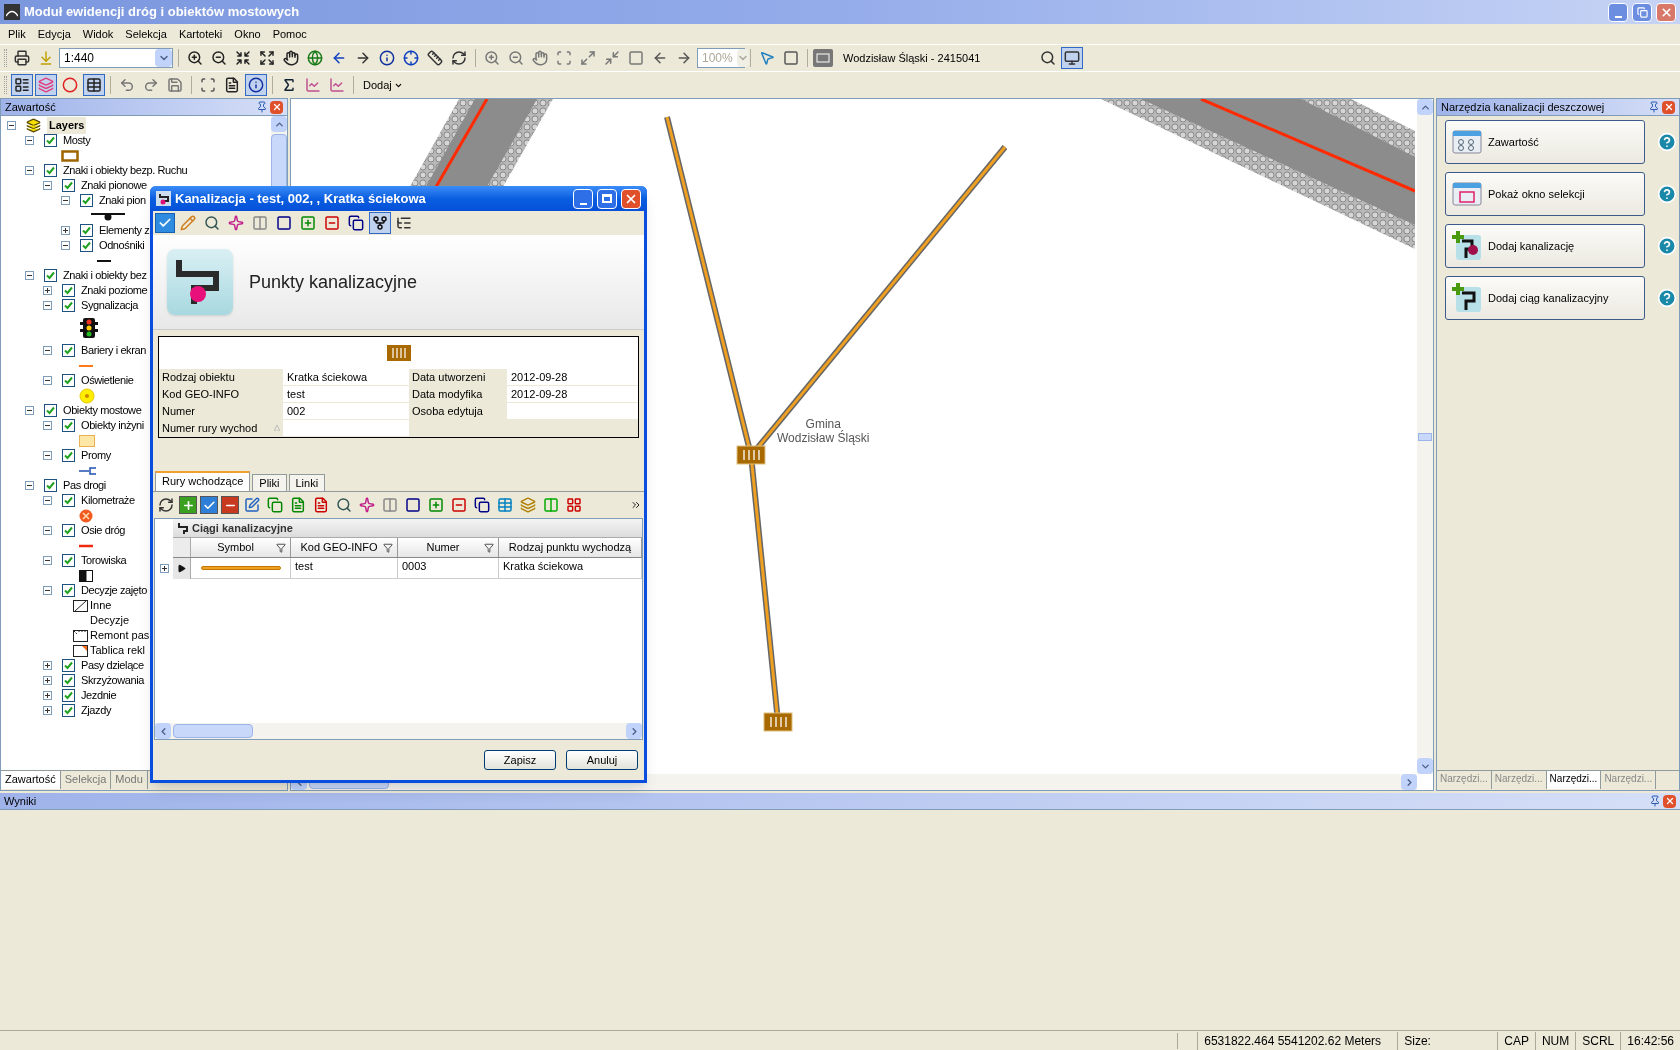  Describe the element at coordinates (122, 245) in the screenshot. I see `tree-item: Odnośniki` at that location.